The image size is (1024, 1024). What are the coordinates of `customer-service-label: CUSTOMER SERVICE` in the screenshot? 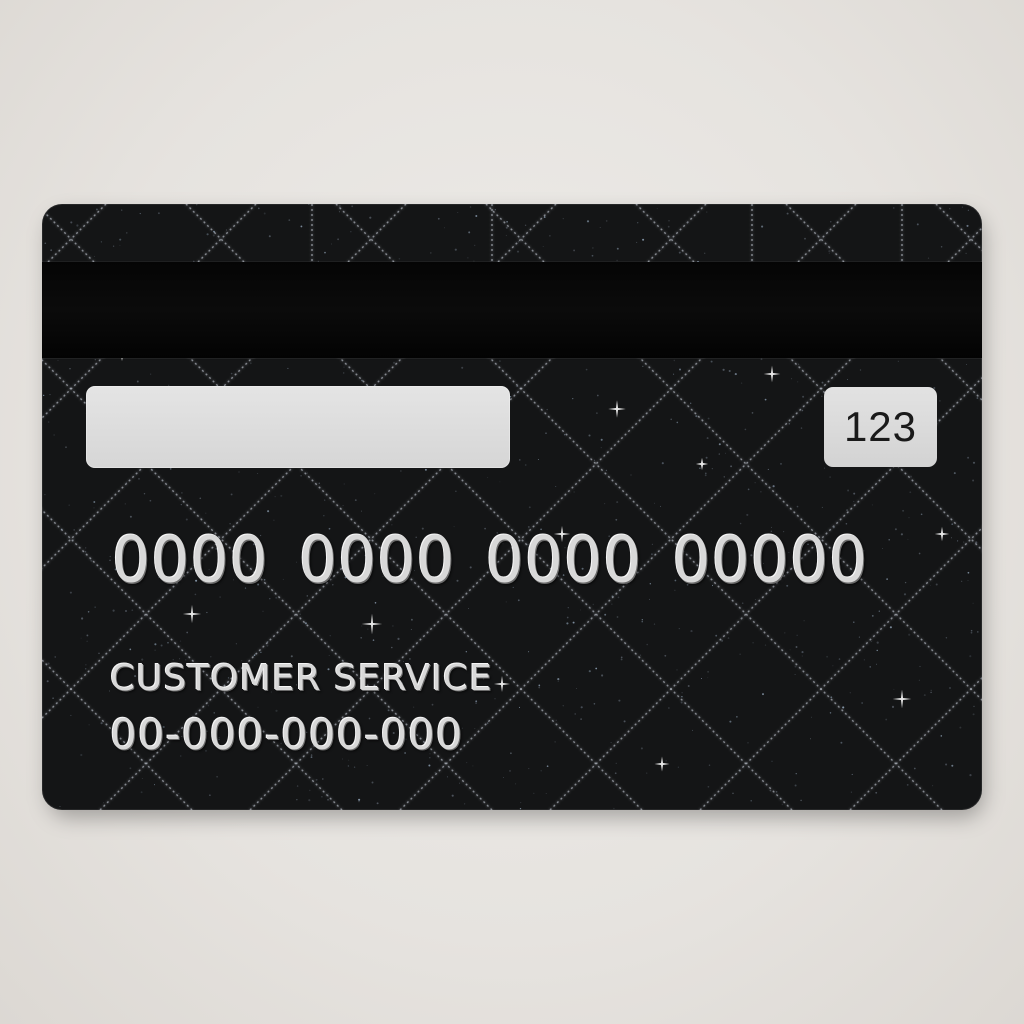 It's located at (301, 678).